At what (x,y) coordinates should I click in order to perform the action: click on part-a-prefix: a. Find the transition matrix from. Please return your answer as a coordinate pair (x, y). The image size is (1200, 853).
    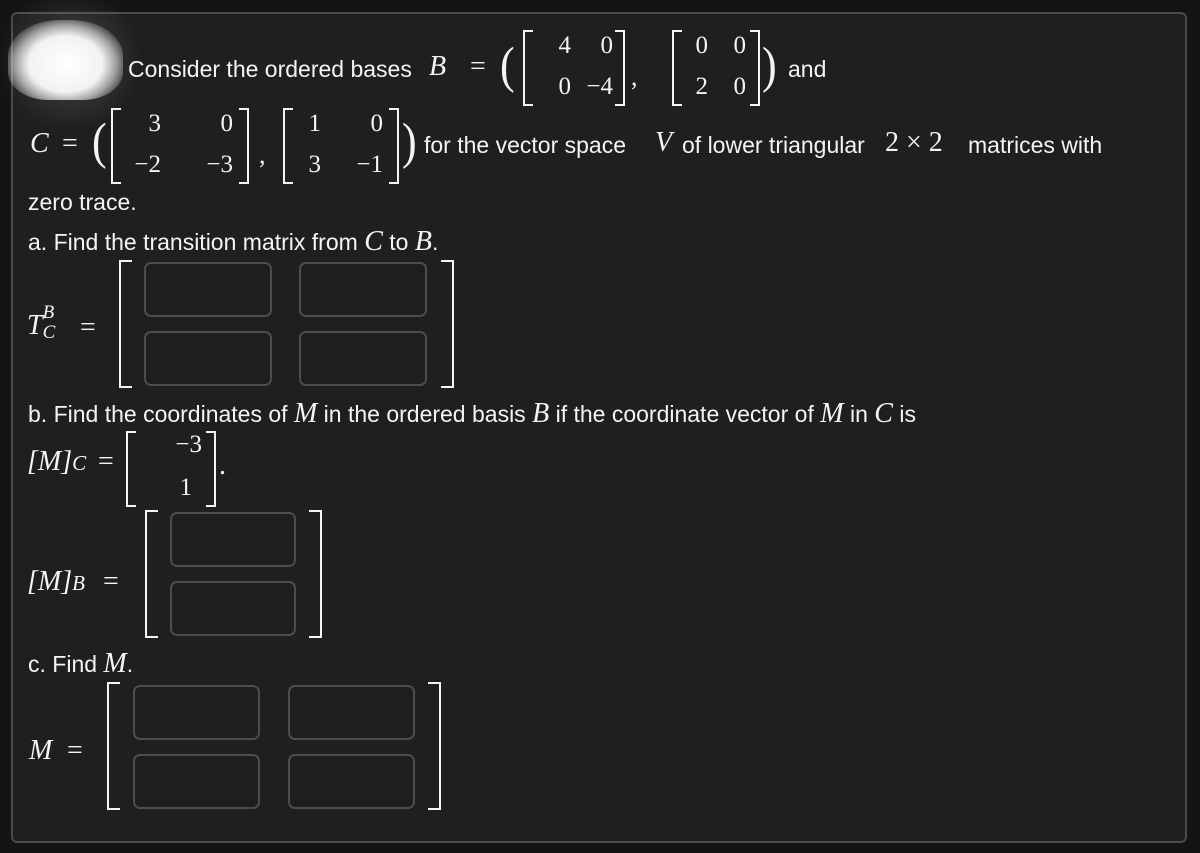
    Looking at the image, I should click on (193, 242).